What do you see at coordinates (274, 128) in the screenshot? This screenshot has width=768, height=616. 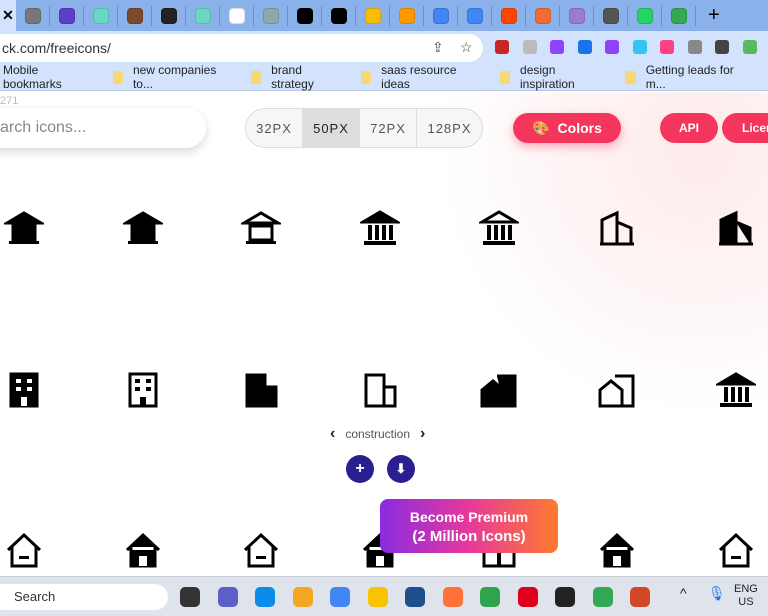 I see `size-option-32px: 32PX` at bounding box center [274, 128].